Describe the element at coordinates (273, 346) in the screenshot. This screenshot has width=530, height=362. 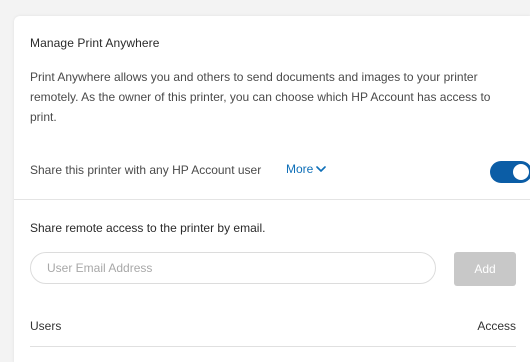
I see `table-divider` at that location.